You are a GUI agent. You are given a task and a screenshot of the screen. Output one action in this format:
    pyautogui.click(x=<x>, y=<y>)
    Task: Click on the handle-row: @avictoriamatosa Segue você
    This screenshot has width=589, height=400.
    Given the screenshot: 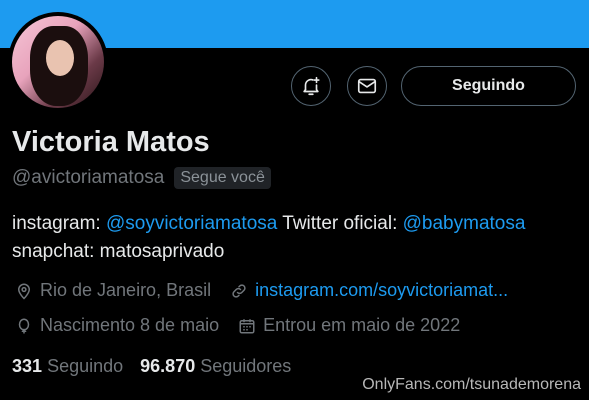 What is the action you would take?
    pyautogui.click(x=141, y=178)
    